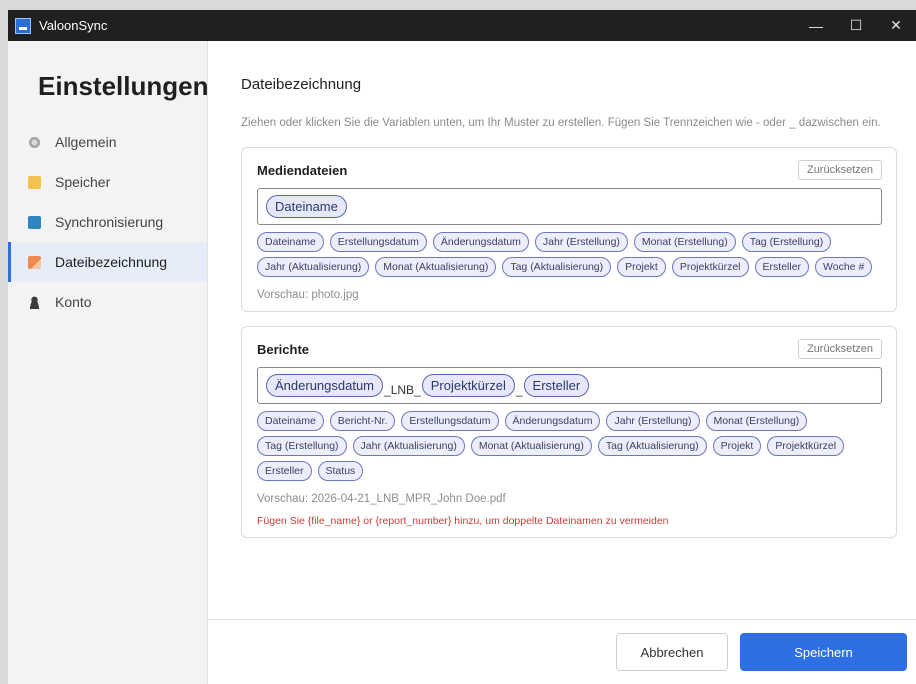 The image size is (916, 684). What do you see at coordinates (839, 170) in the screenshot?
I see `media-reset-button: Zurücksetzen` at bounding box center [839, 170].